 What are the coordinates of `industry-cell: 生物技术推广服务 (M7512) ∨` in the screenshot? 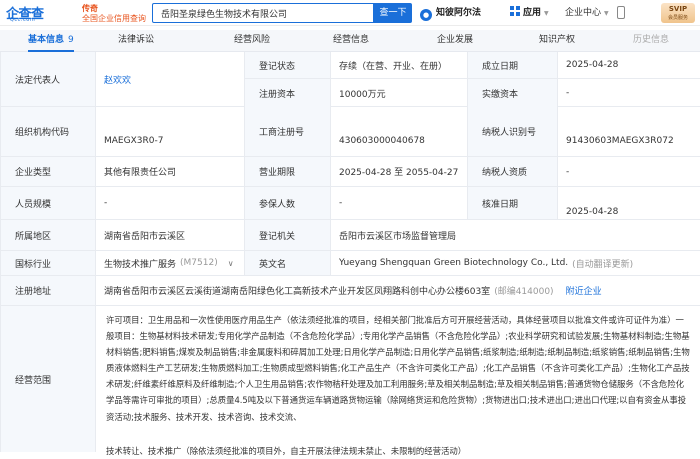 It's located at (170, 263).